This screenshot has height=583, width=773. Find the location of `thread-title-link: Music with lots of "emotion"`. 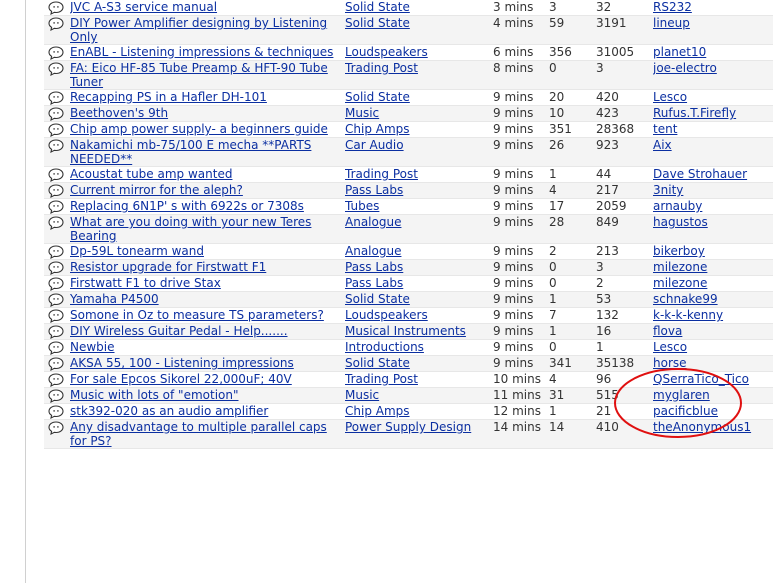

thread-title-link: Music with lots of "emotion" is located at coordinates (154, 395).